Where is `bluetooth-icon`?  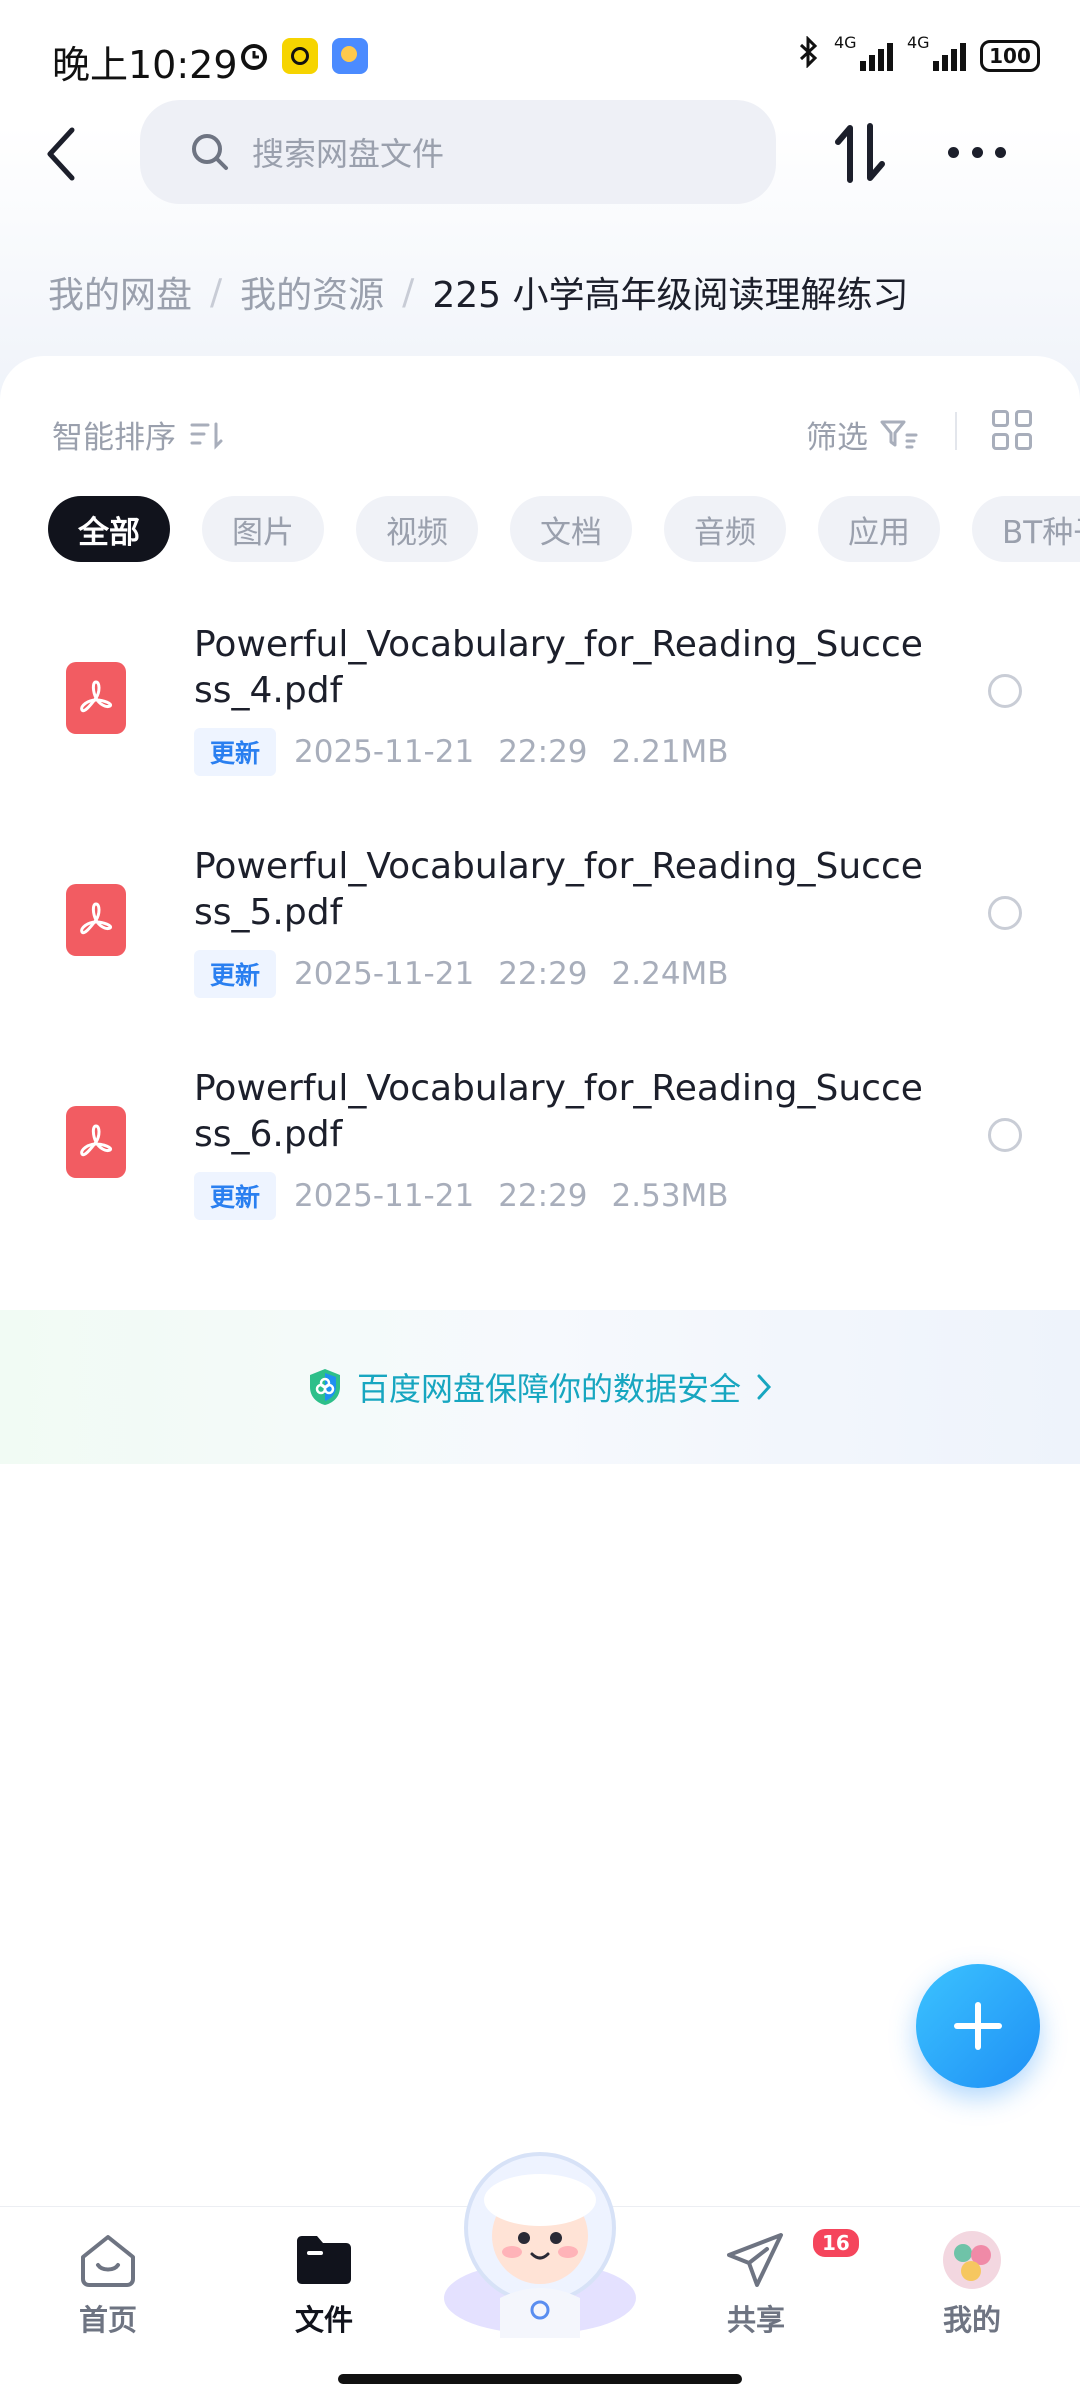
bluetooth-icon is located at coordinates (809, 55).